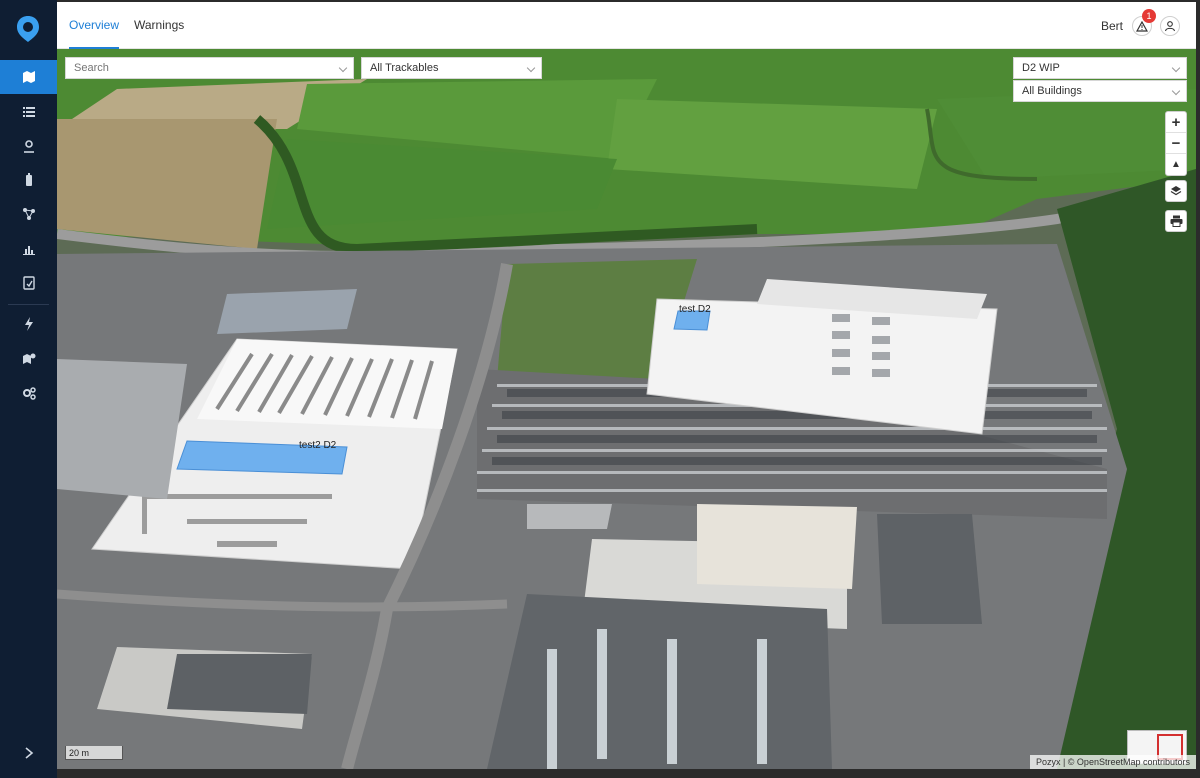 Image resolution: width=1200 pixels, height=778 pixels. I want to click on map-icon, so click(28, 77).